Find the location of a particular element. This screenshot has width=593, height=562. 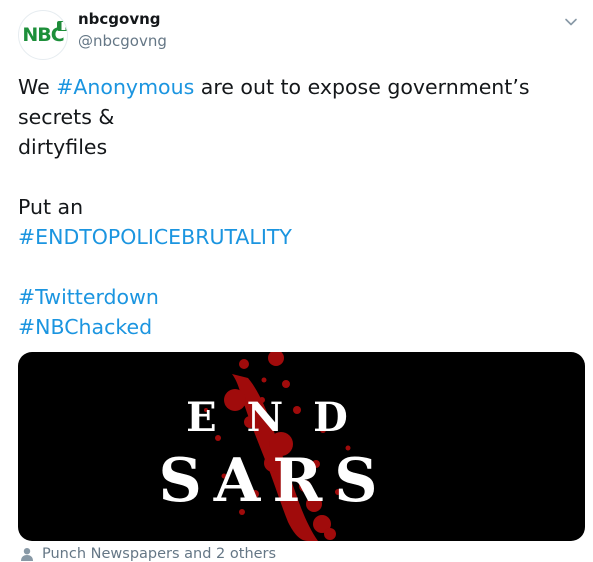

tweet-line-5: #ENDTOPOLICEBRUTALITY is located at coordinates (298, 237).